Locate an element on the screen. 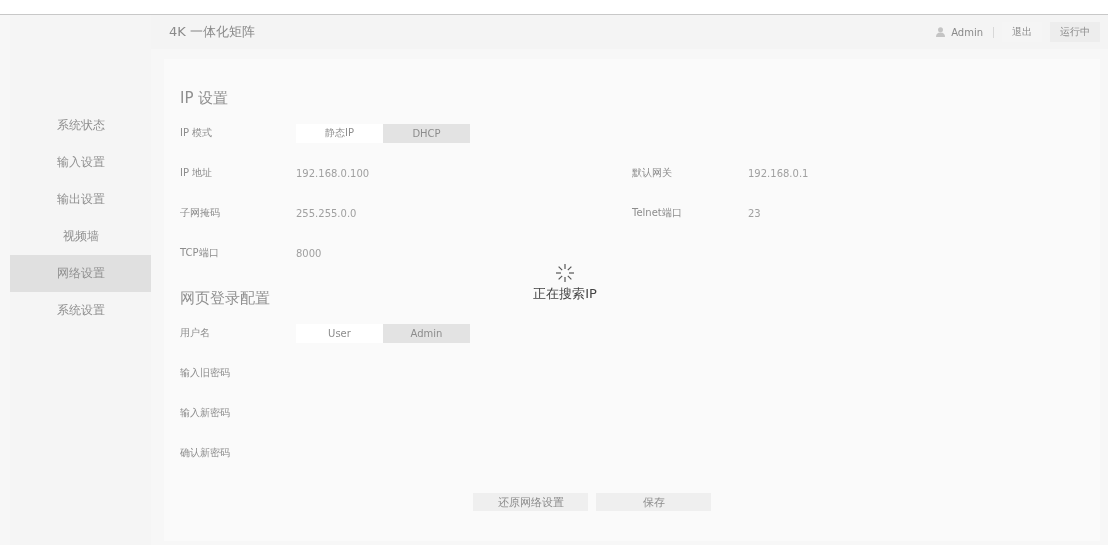 This screenshot has width=1108, height=545. mode-option: 静态IP is located at coordinates (339, 133).